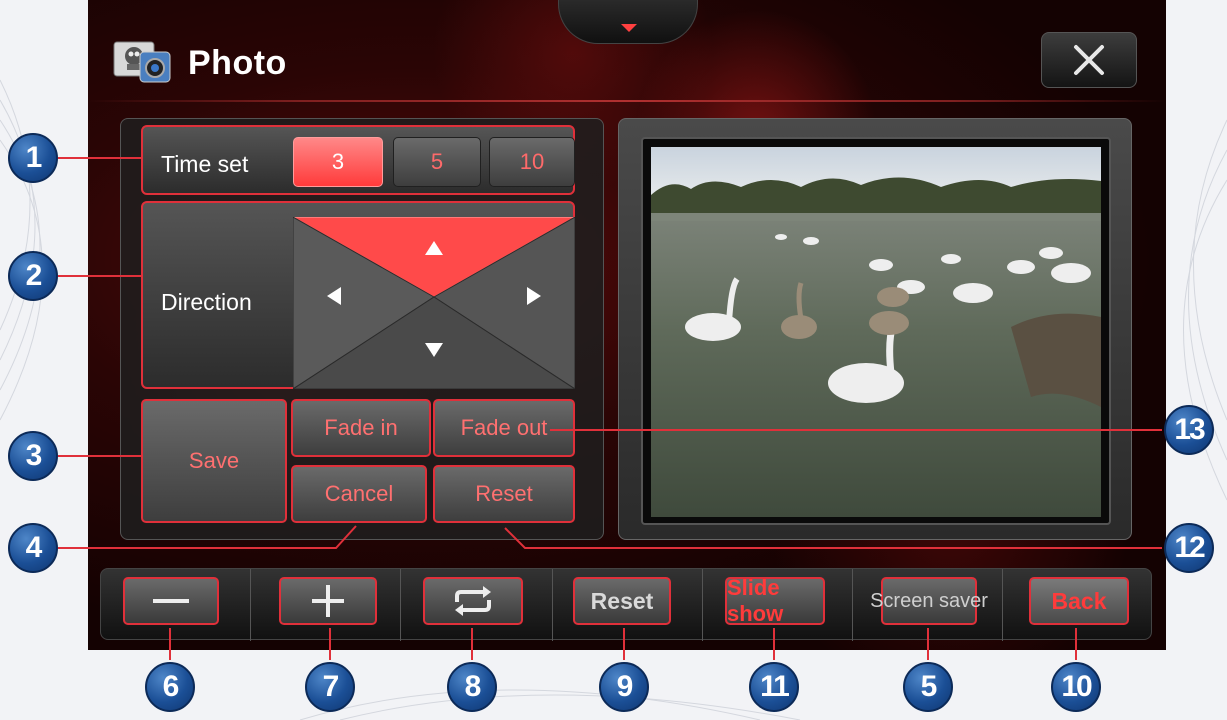 The height and width of the screenshot is (720, 1227). What do you see at coordinates (1079, 601) in the screenshot?
I see `back-button: Back` at bounding box center [1079, 601].